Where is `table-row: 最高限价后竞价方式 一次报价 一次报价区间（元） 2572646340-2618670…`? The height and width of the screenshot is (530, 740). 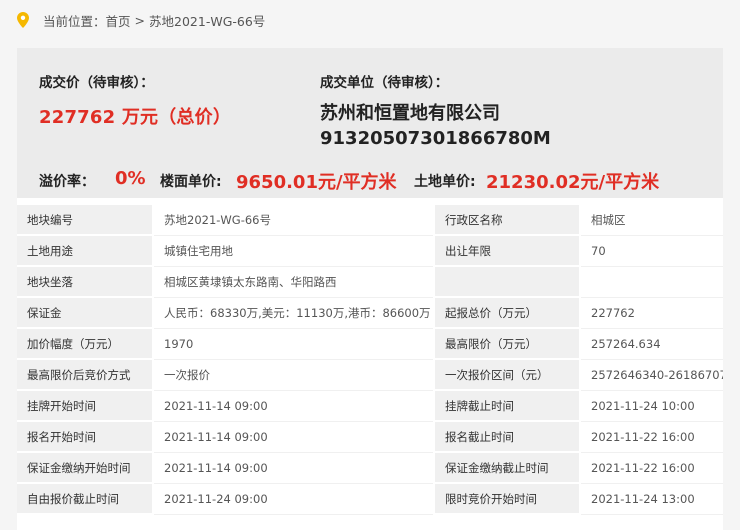 table-row: 最高限价后竞价方式 一次报价 一次报价区间（元） 2572646340-2618670… is located at coordinates (370, 375).